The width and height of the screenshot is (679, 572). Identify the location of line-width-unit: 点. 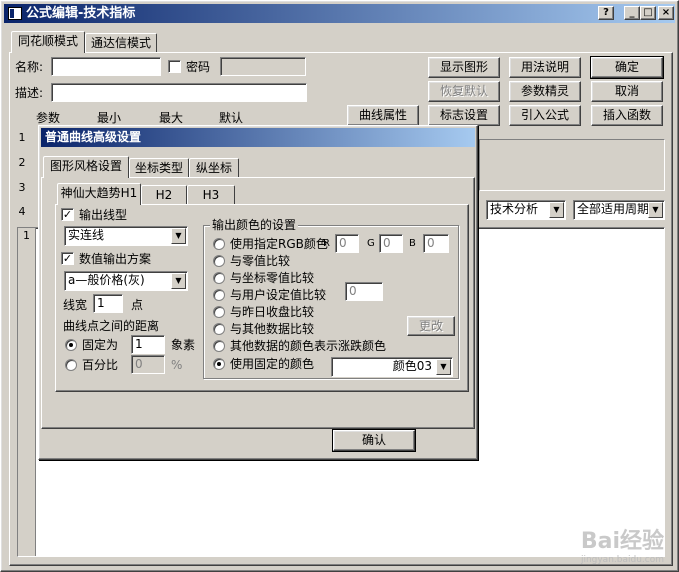
(137, 305).